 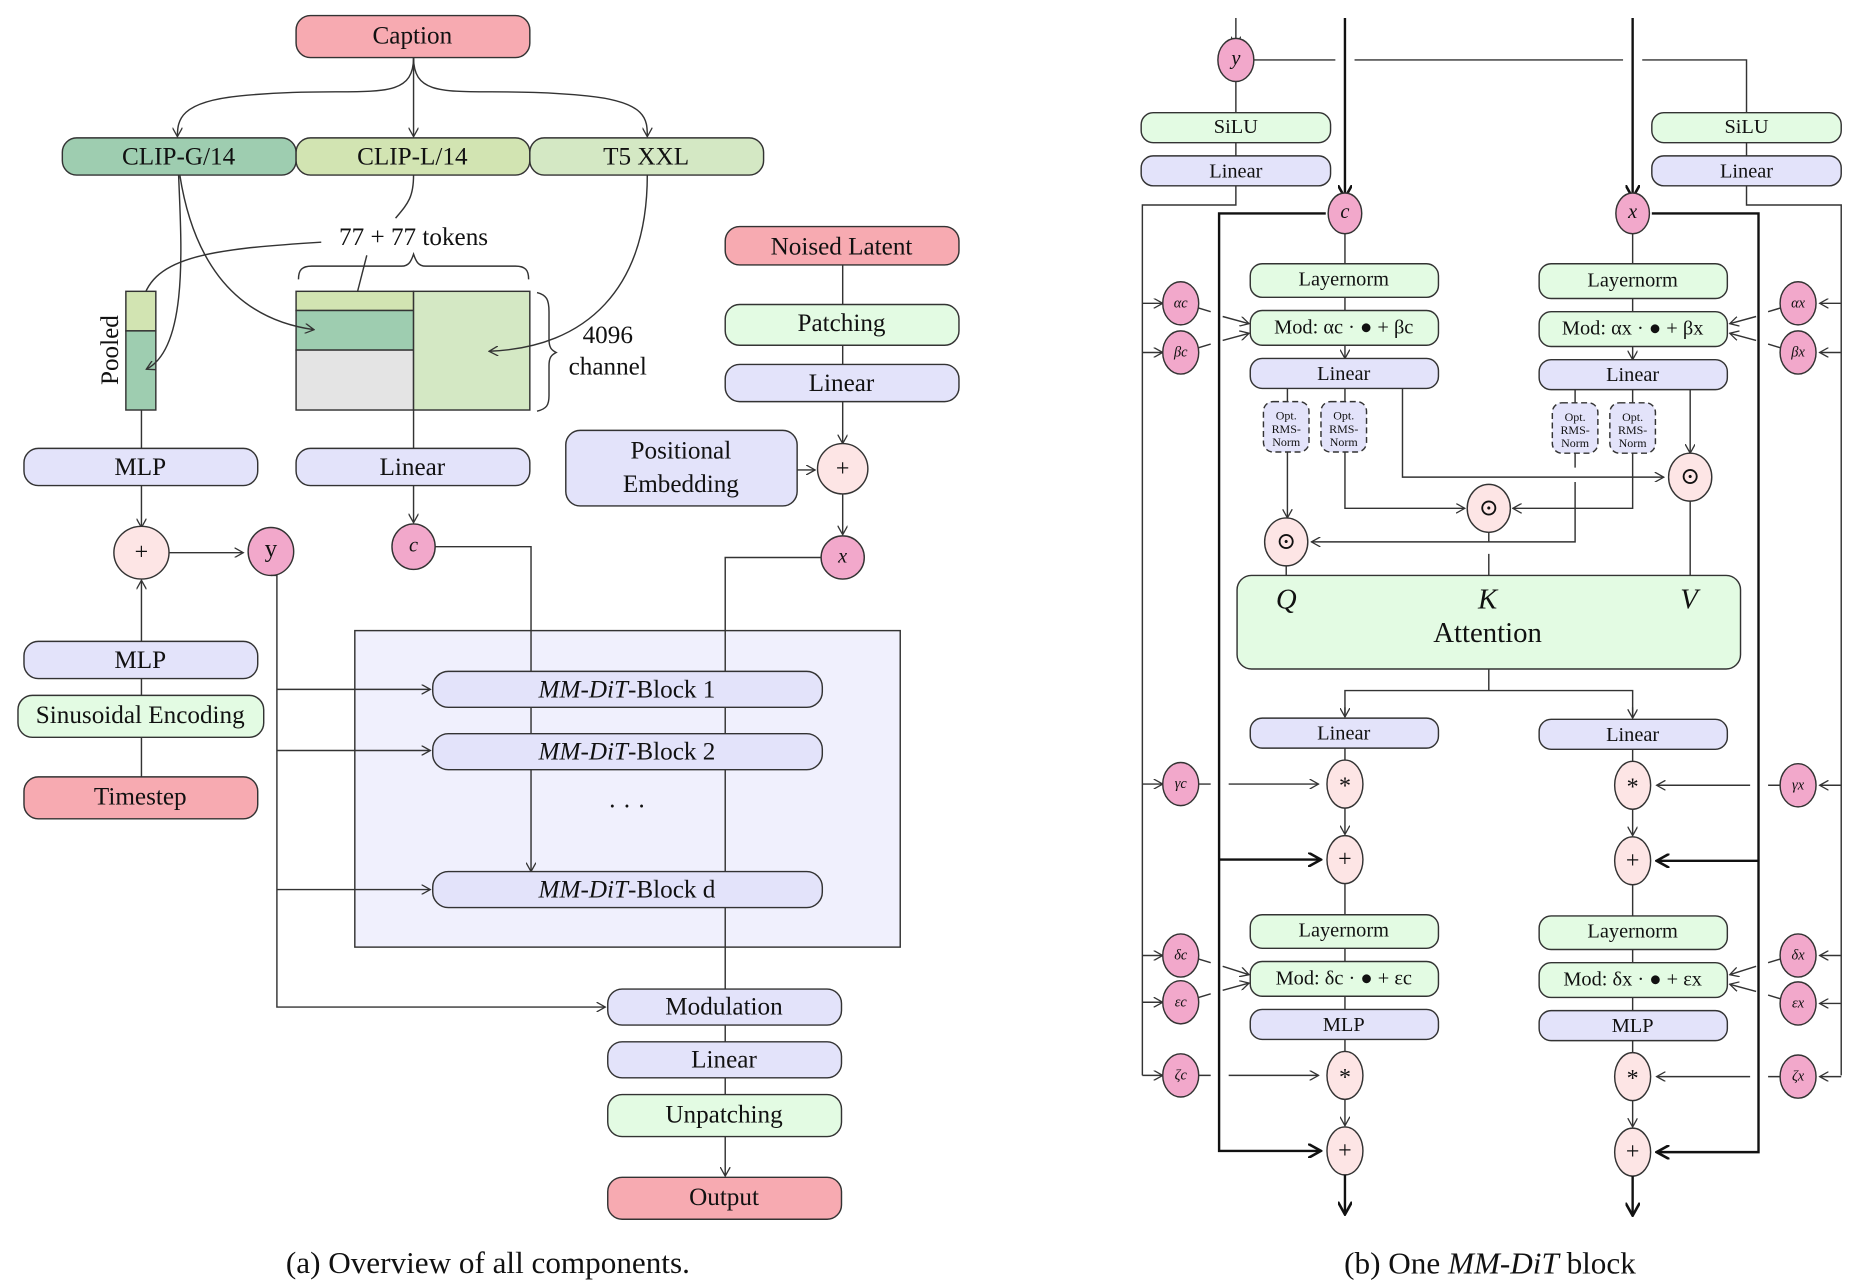 What do you see at coordinates (413, 545) in the screenshot?
I see `c-node-label: c` at bounding box center [413, 545].